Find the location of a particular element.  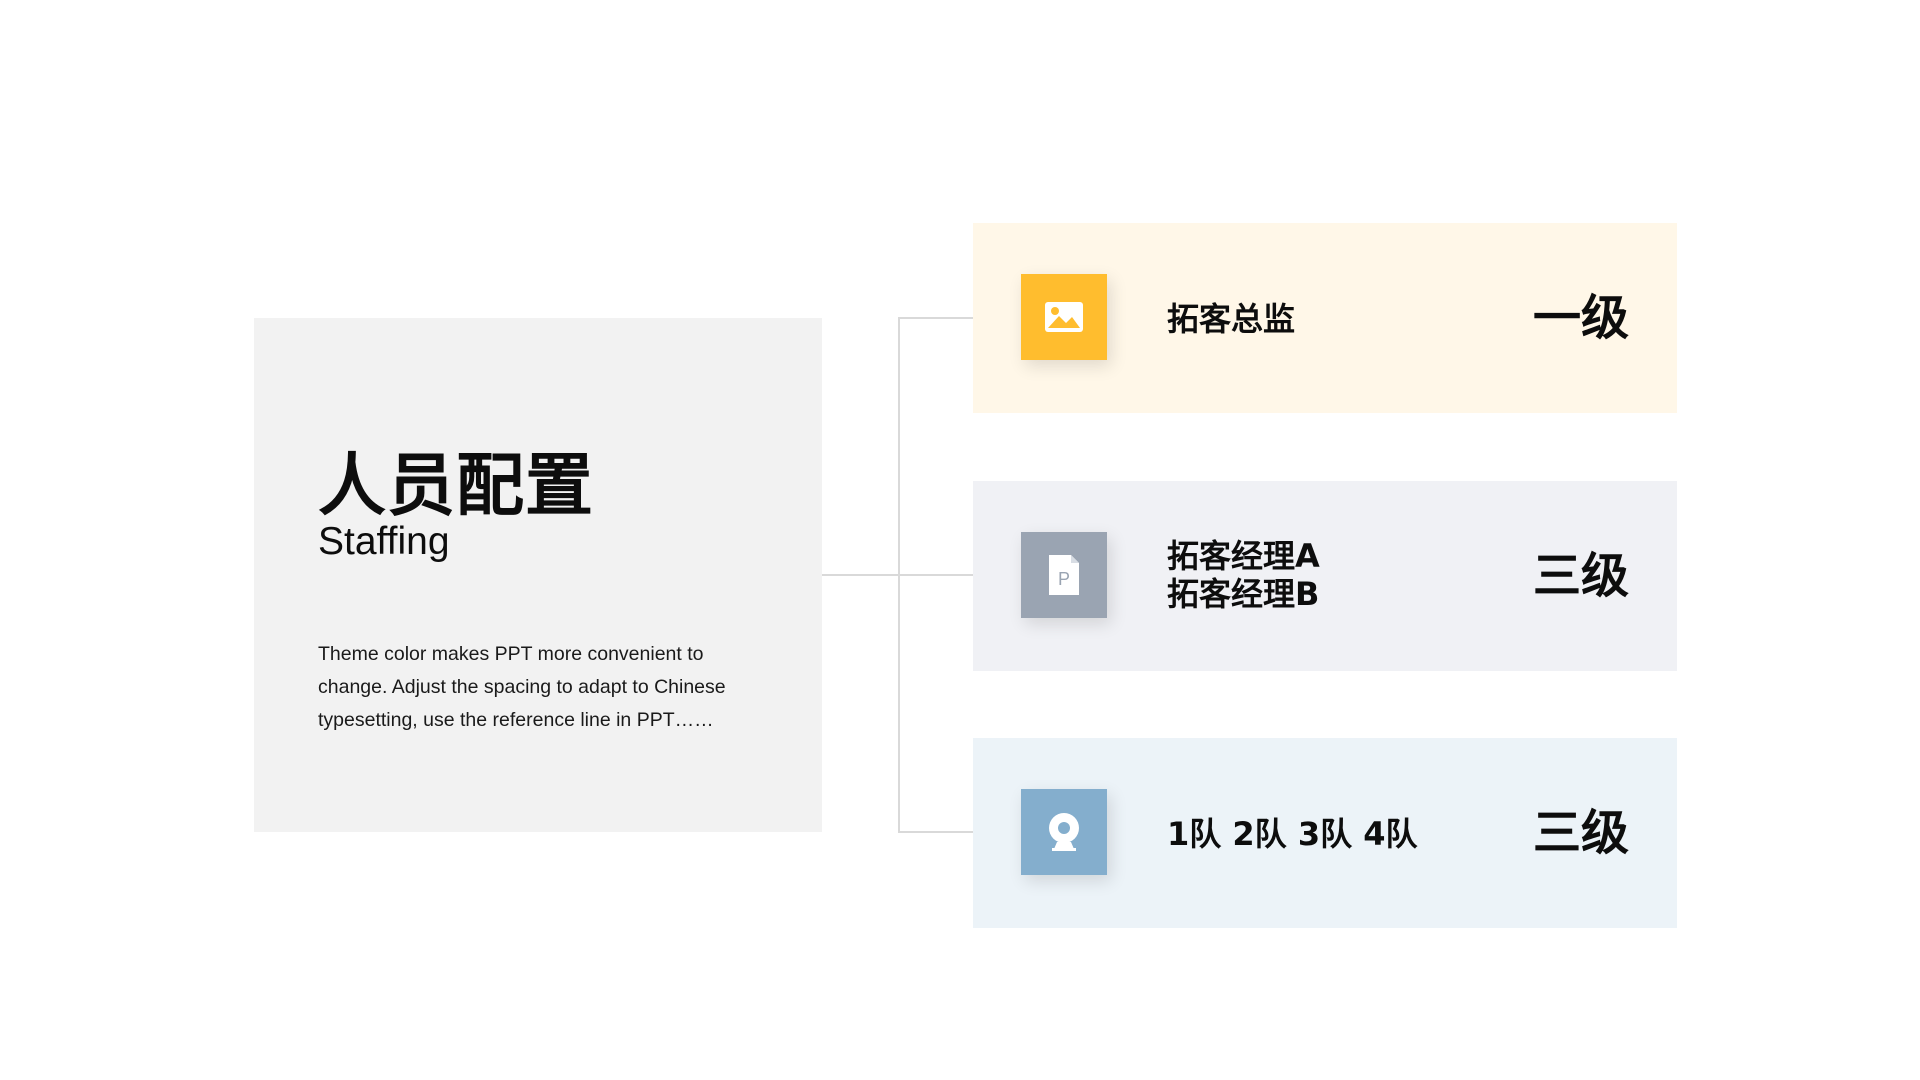

card-label-line: 拓客经理B is located at coordinates (1243, 594).